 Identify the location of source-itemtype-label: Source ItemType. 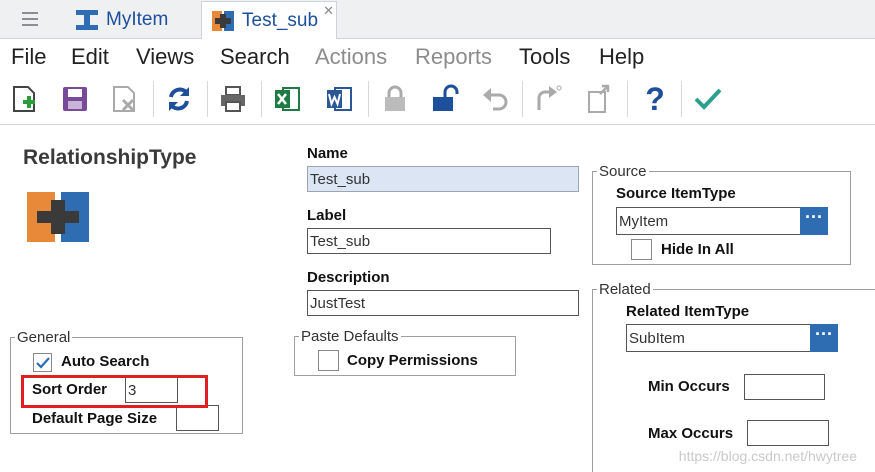
(676, 193).